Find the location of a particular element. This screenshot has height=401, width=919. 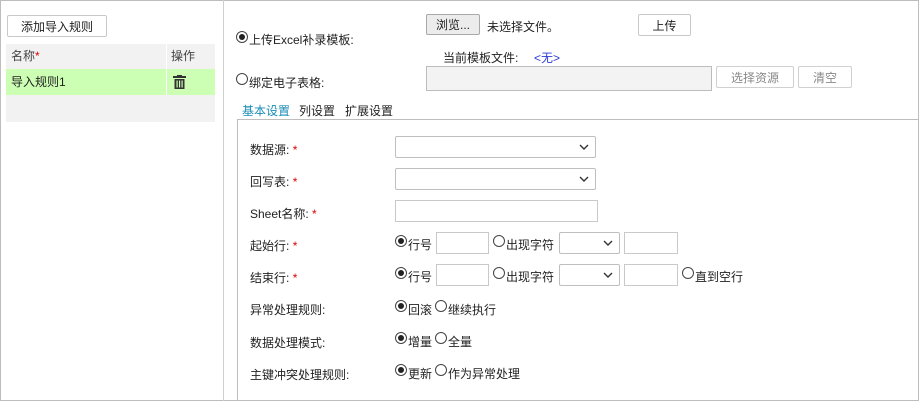

continue-radio is located at coordinates (441, 306).